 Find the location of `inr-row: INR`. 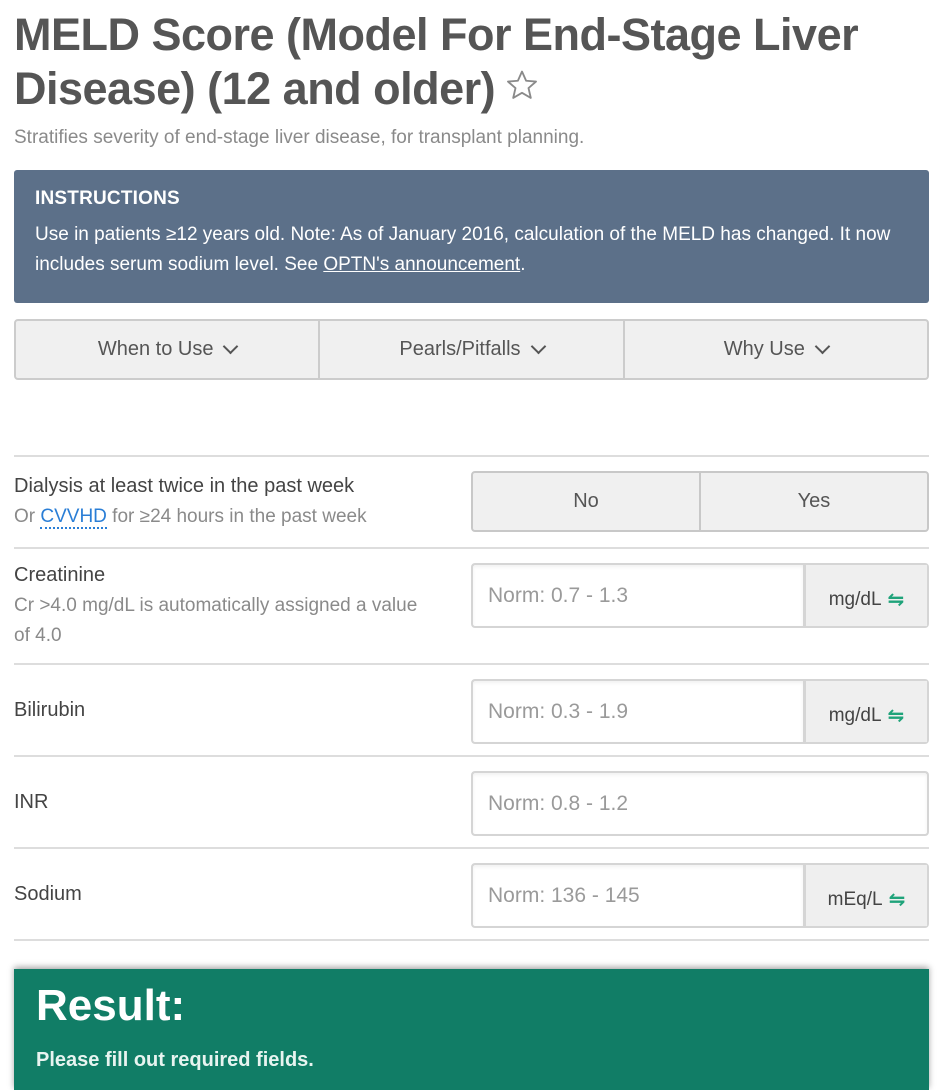

inr-row: INR is located at coordinates (471, 801).